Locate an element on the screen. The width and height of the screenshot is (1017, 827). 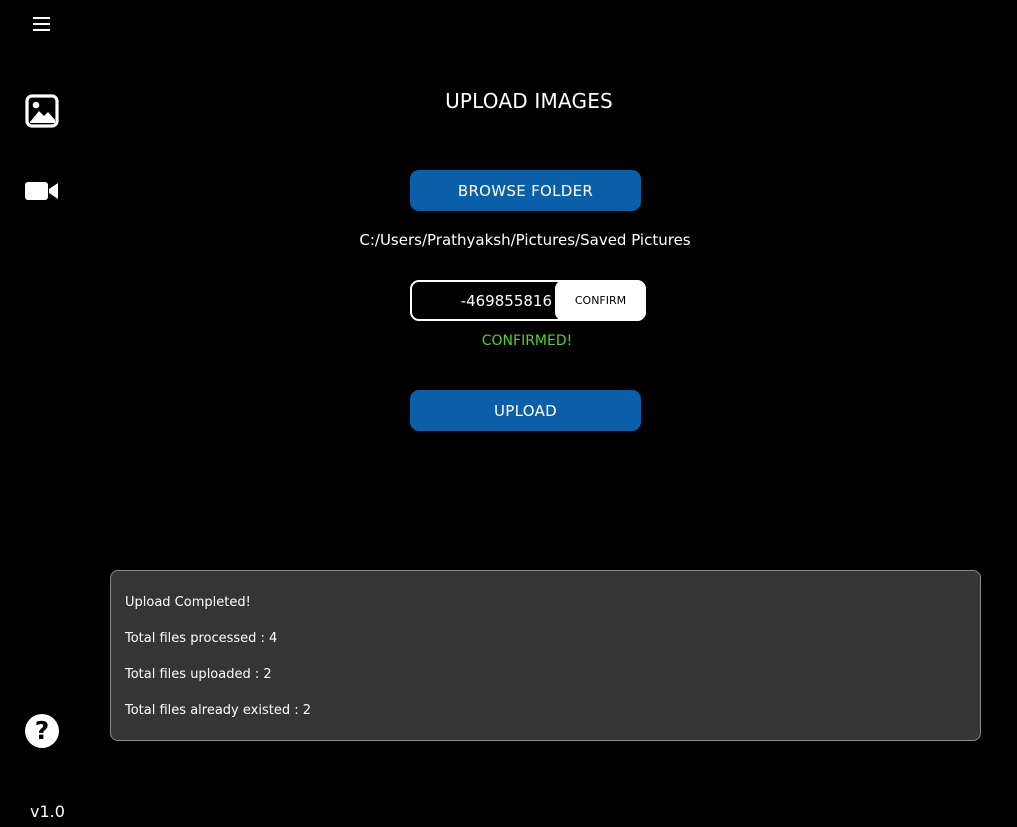
result-existed-line: Total files already existed : 2 is located at coordinates (218, 710).